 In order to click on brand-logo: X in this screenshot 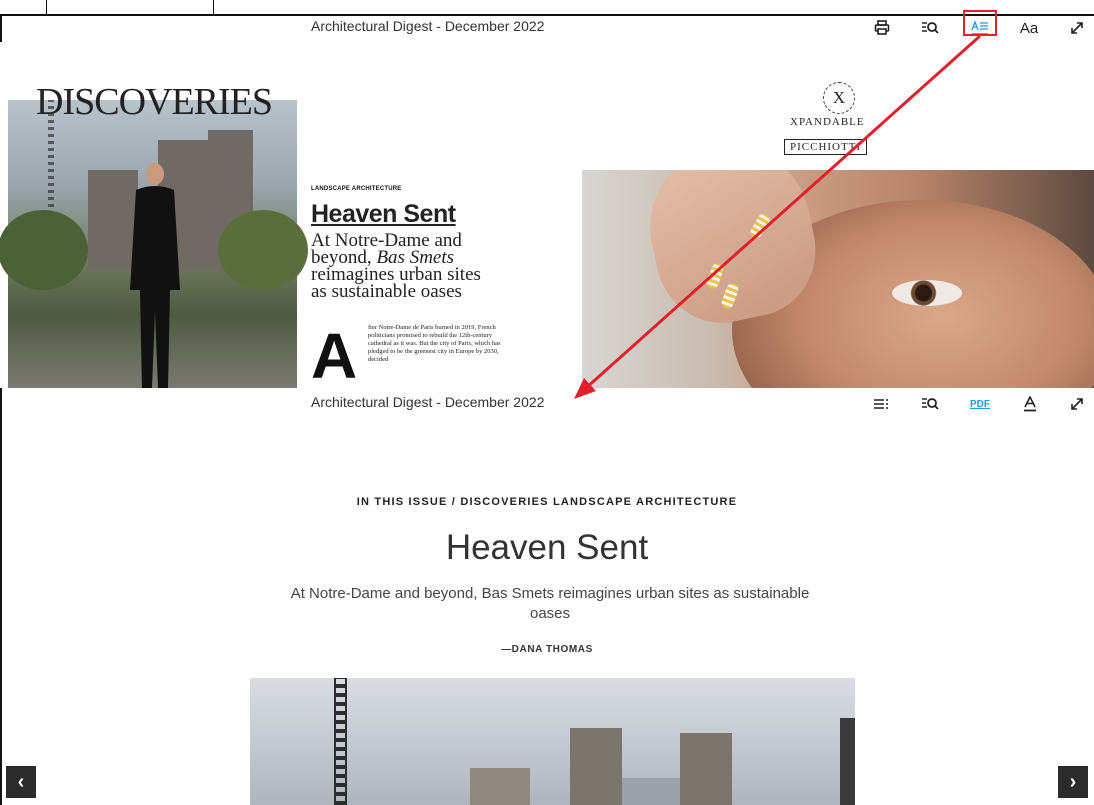, I will do `click(839, 98)`.